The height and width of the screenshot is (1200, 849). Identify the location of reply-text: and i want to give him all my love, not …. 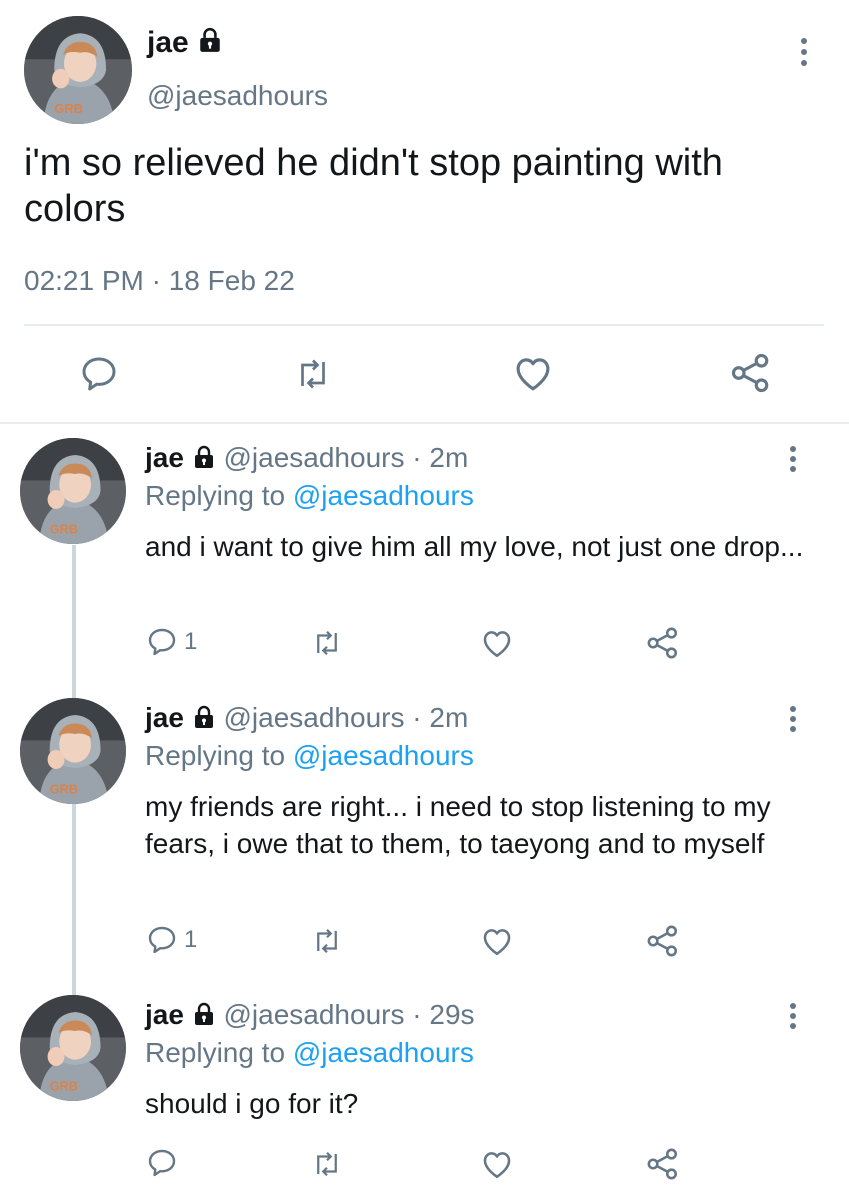
(474, 546).